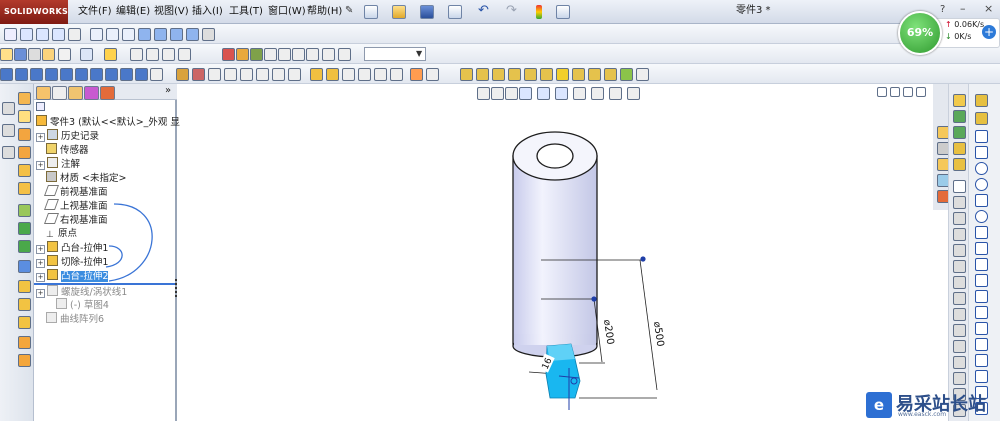  Describe the element at coordinates (455, 12) in the screenshot. I see `print-icon` at that location.